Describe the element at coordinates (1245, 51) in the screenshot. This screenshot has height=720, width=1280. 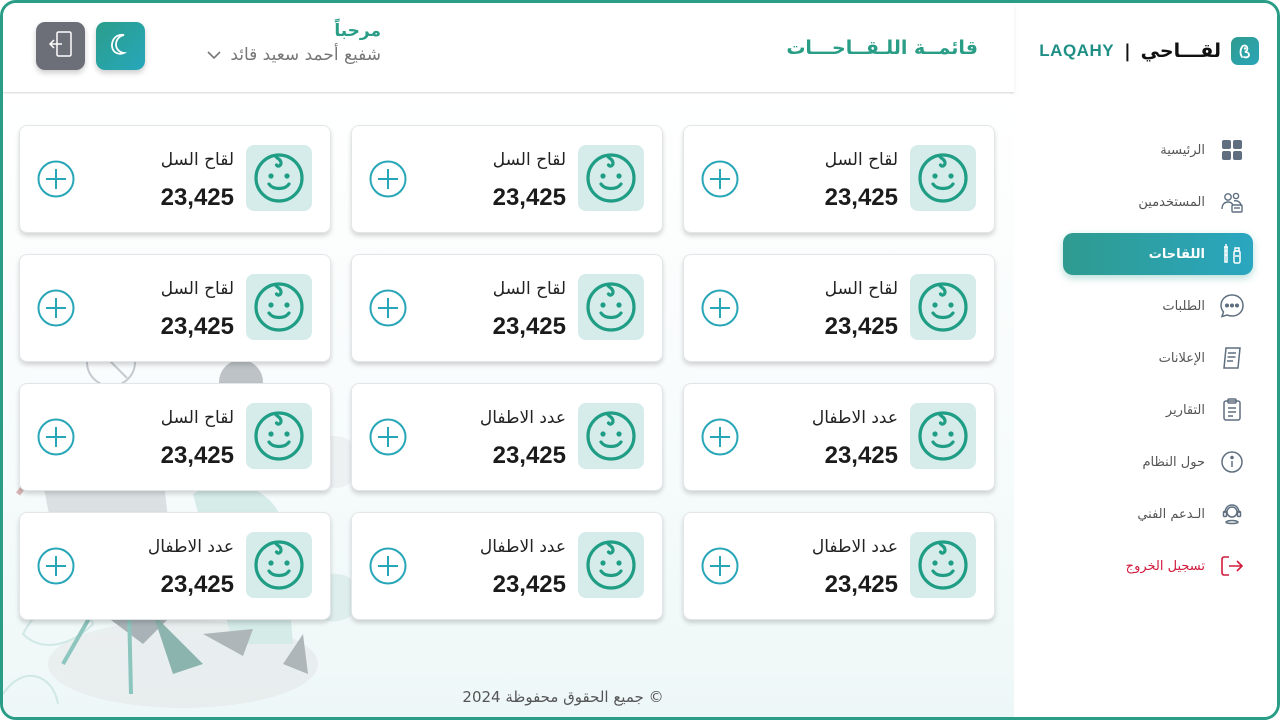
I see `logo-icon` at that location.